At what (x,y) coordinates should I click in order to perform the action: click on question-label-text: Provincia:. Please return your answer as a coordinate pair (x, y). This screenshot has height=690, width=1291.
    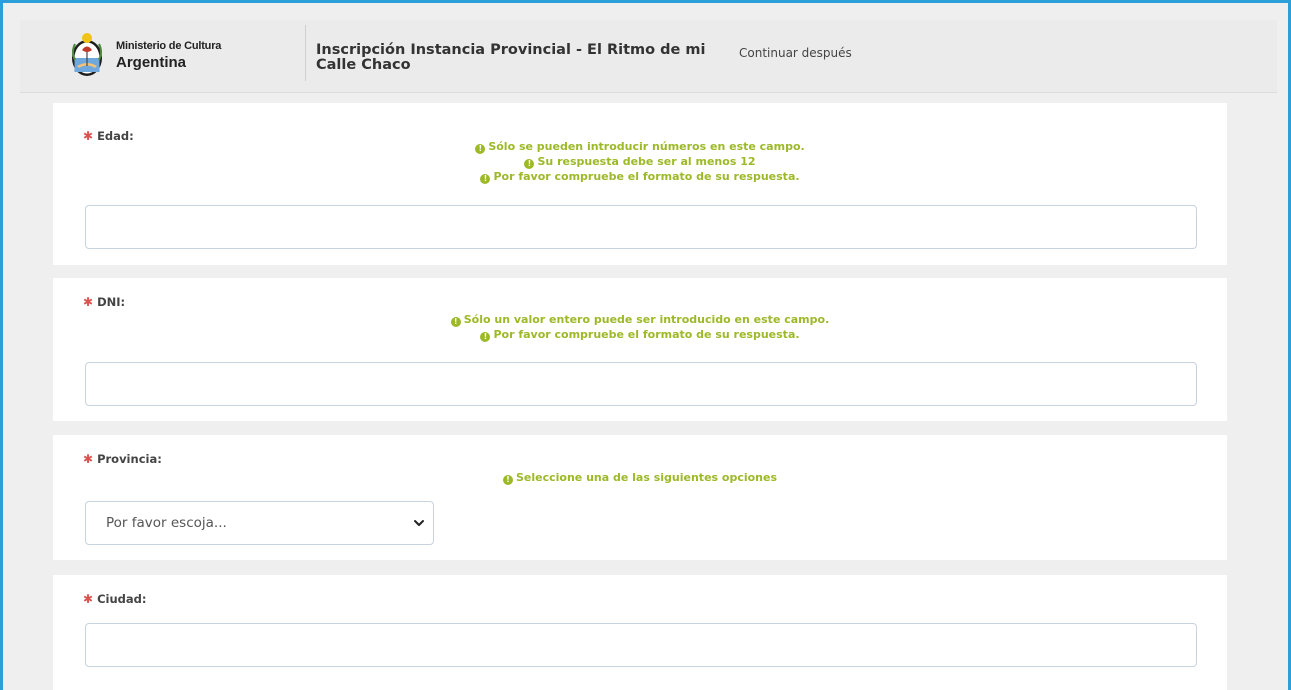
    Looking at the image, I should click on (129, 459).